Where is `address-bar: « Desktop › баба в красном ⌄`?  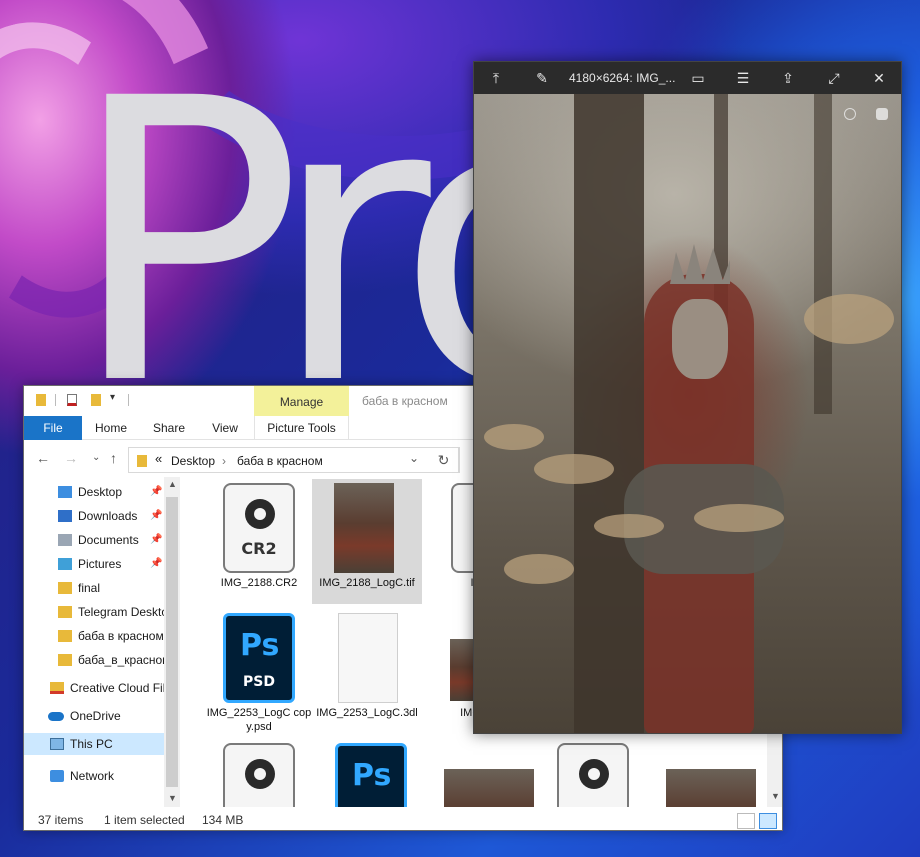 address-bar: « Desktop › баба в красном ⌄ is located at coordinates (294, 460).